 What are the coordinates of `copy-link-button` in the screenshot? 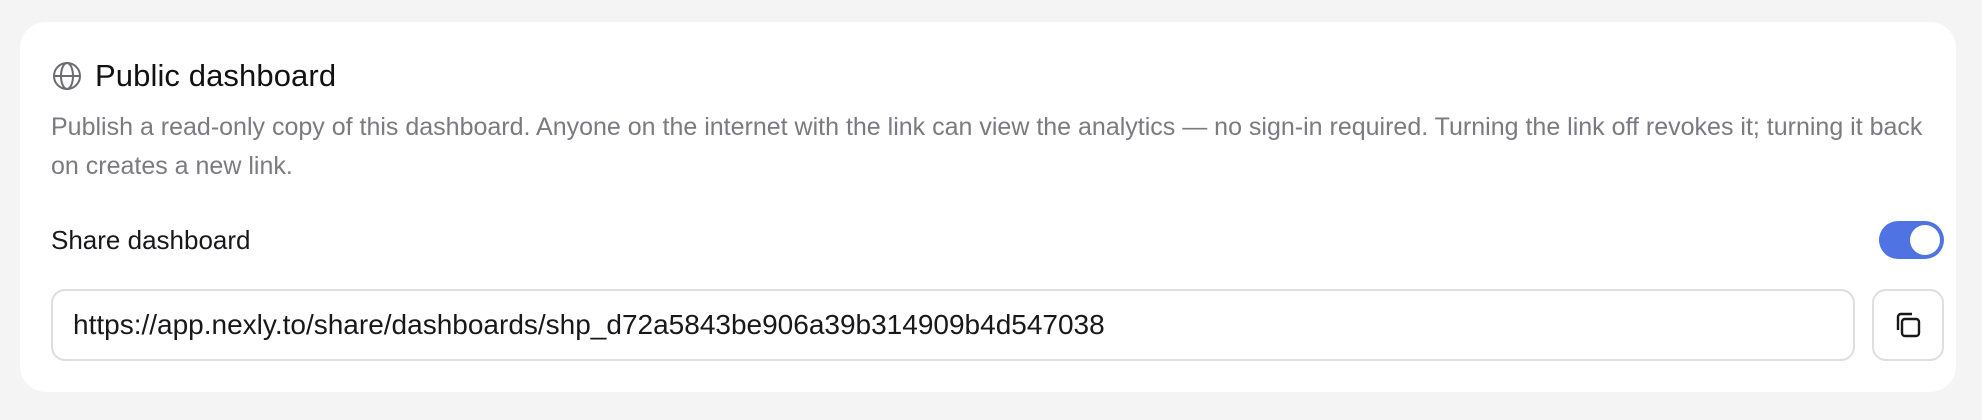 It's located at (1908, 325).